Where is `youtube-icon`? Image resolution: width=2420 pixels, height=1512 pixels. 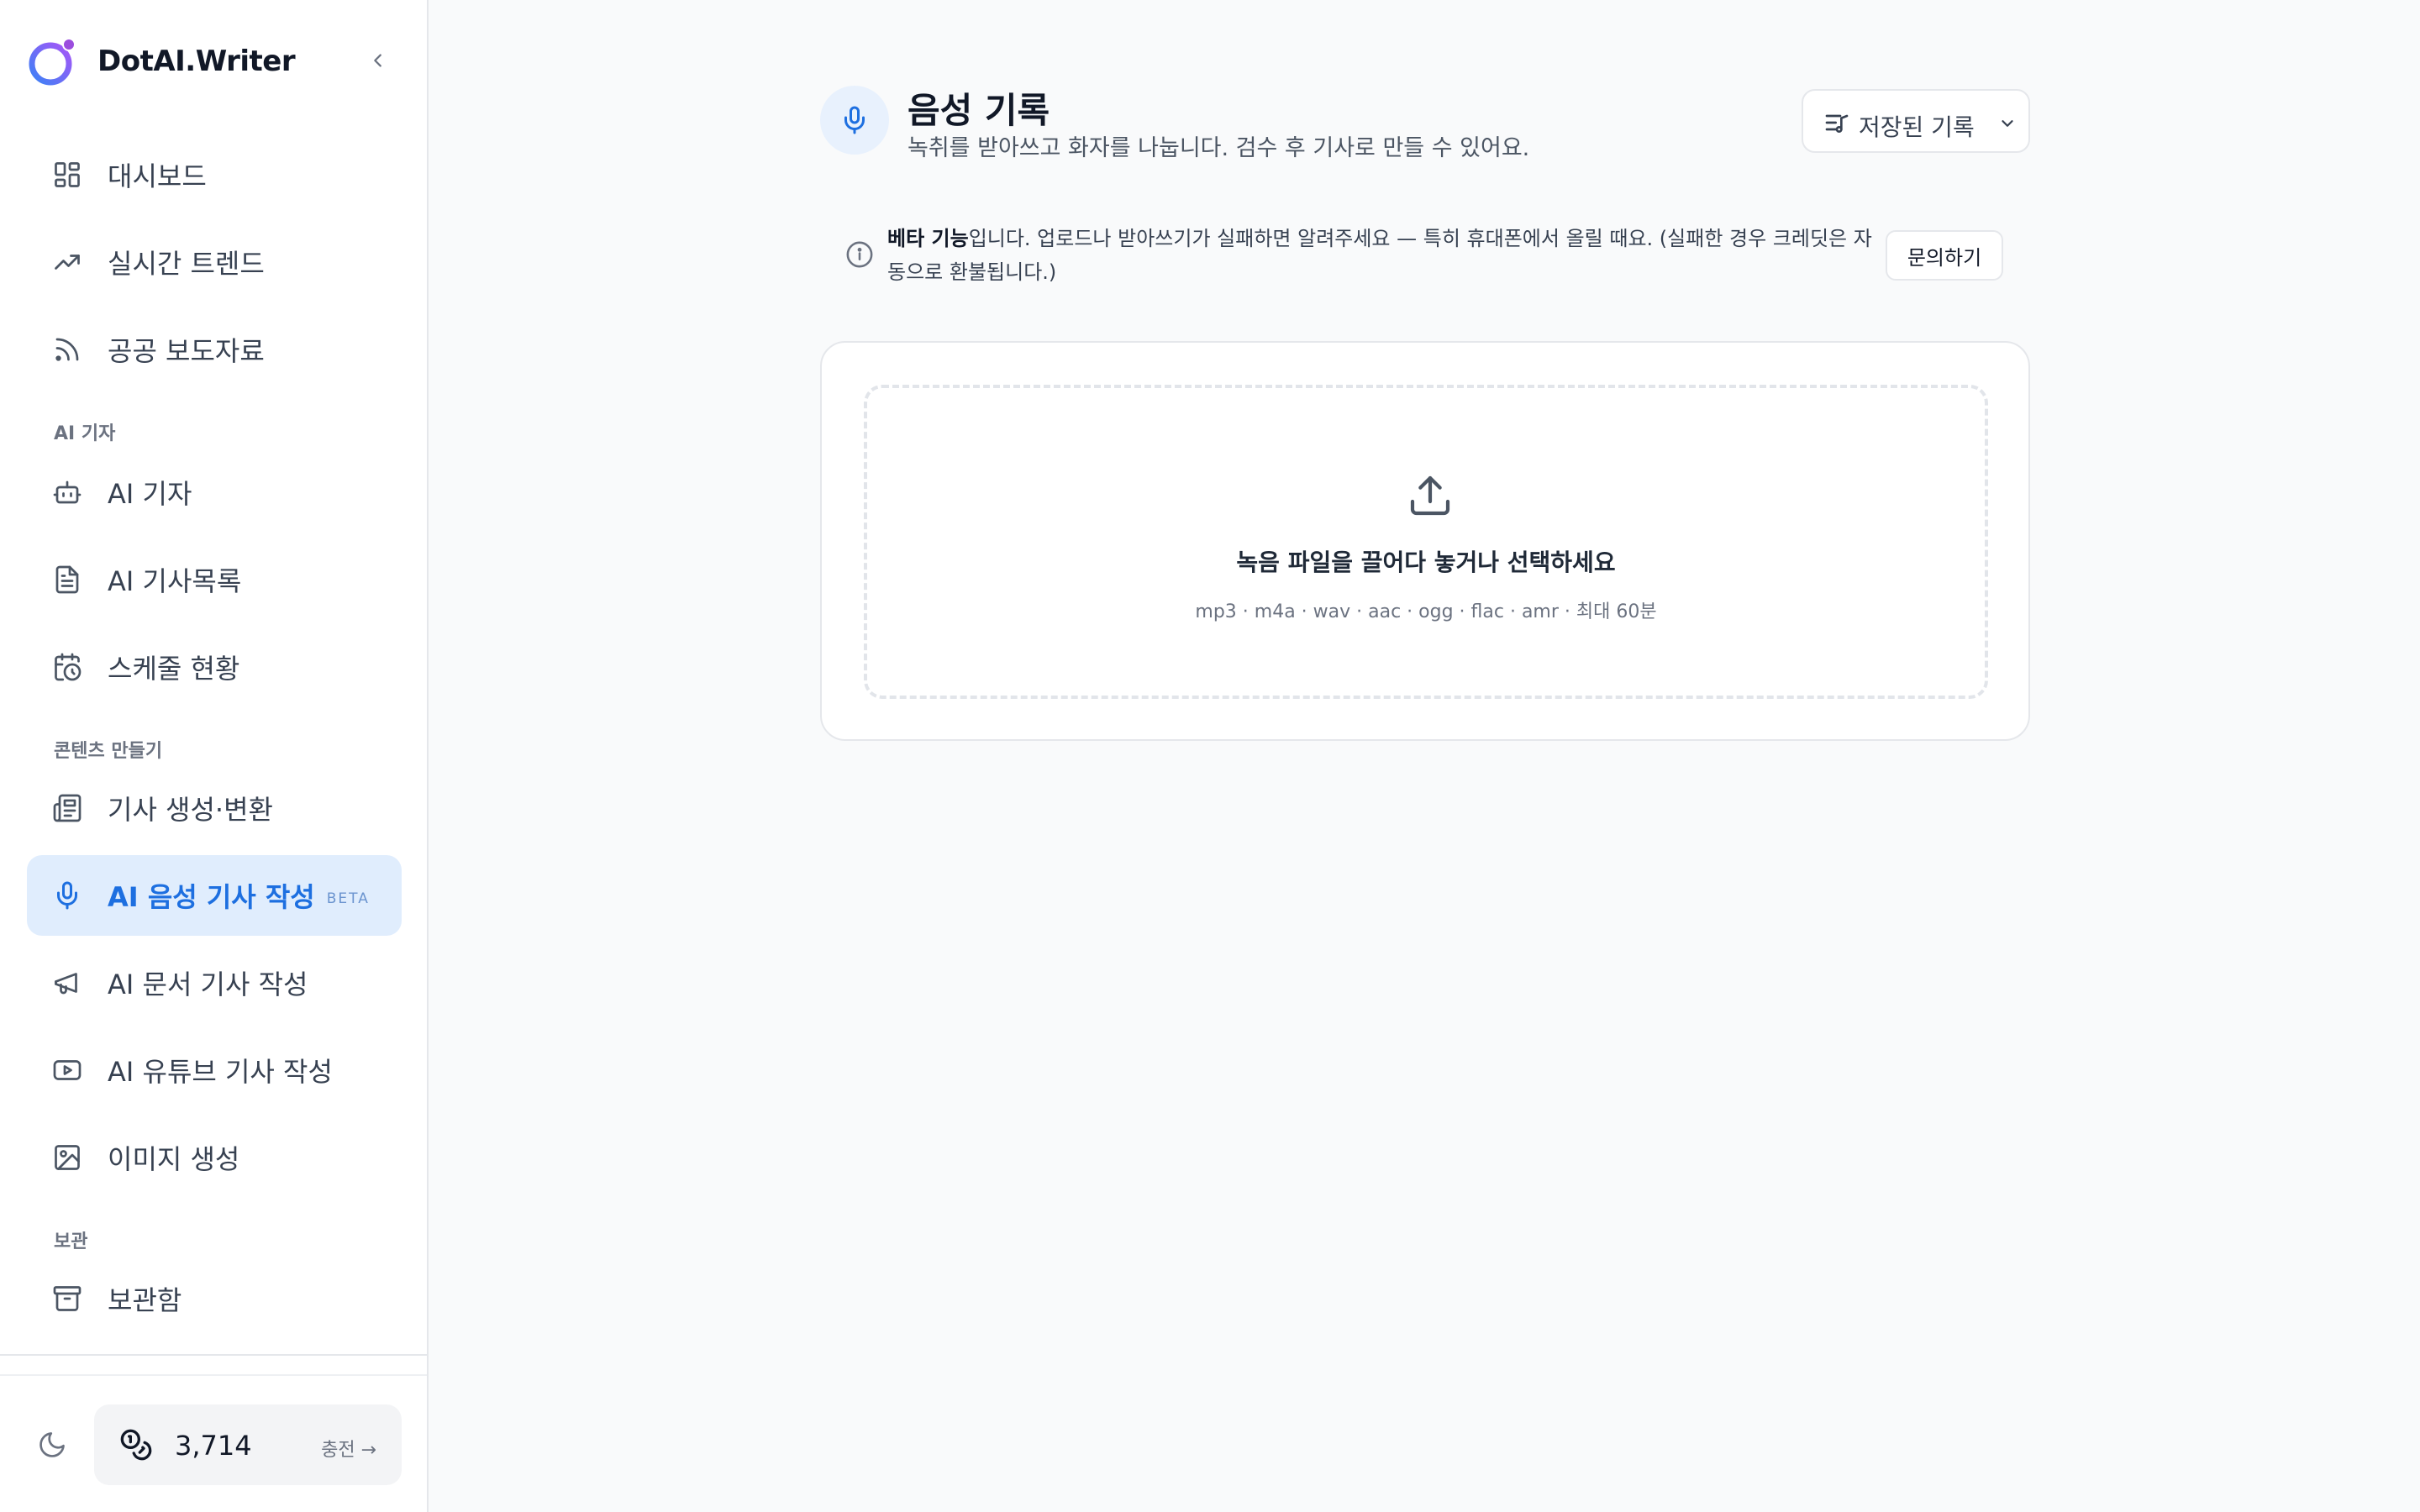 youtube-icon is located at coordinates (67, 1070).